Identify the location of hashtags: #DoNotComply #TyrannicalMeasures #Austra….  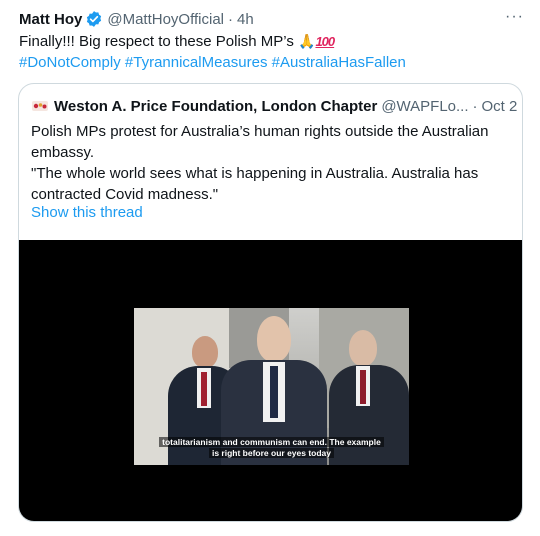
(271, 62).